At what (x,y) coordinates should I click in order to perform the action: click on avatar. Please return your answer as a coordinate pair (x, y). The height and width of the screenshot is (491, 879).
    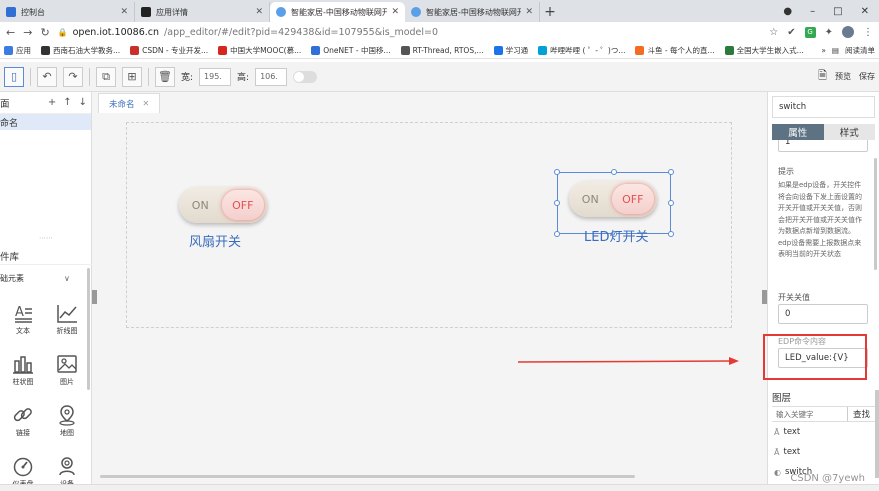
    Looking at the image, I should click on (848, 32).